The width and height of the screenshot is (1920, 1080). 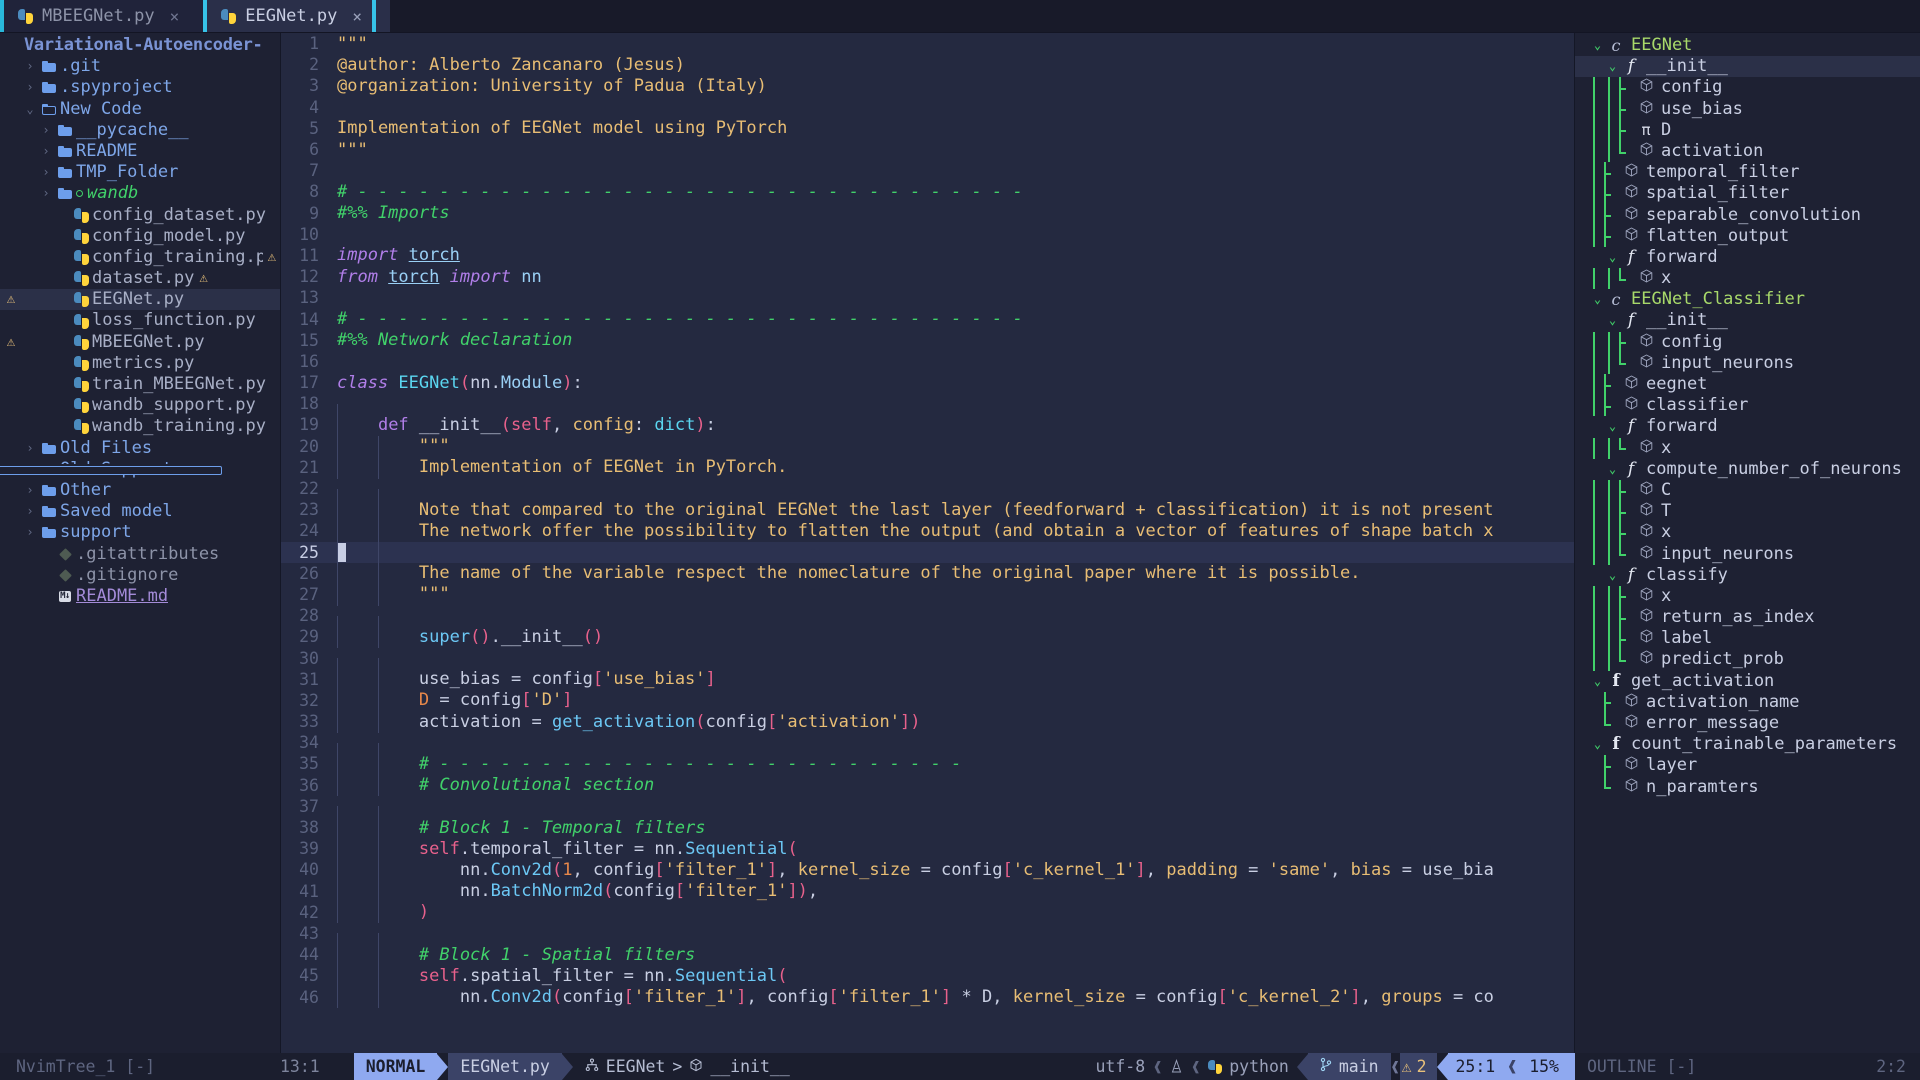 What do you see at coordinates (927, 828) in the screenshot?
I see `code-line: 38 # Block 1 - Temporal filters` at bounding box center [927, 828].